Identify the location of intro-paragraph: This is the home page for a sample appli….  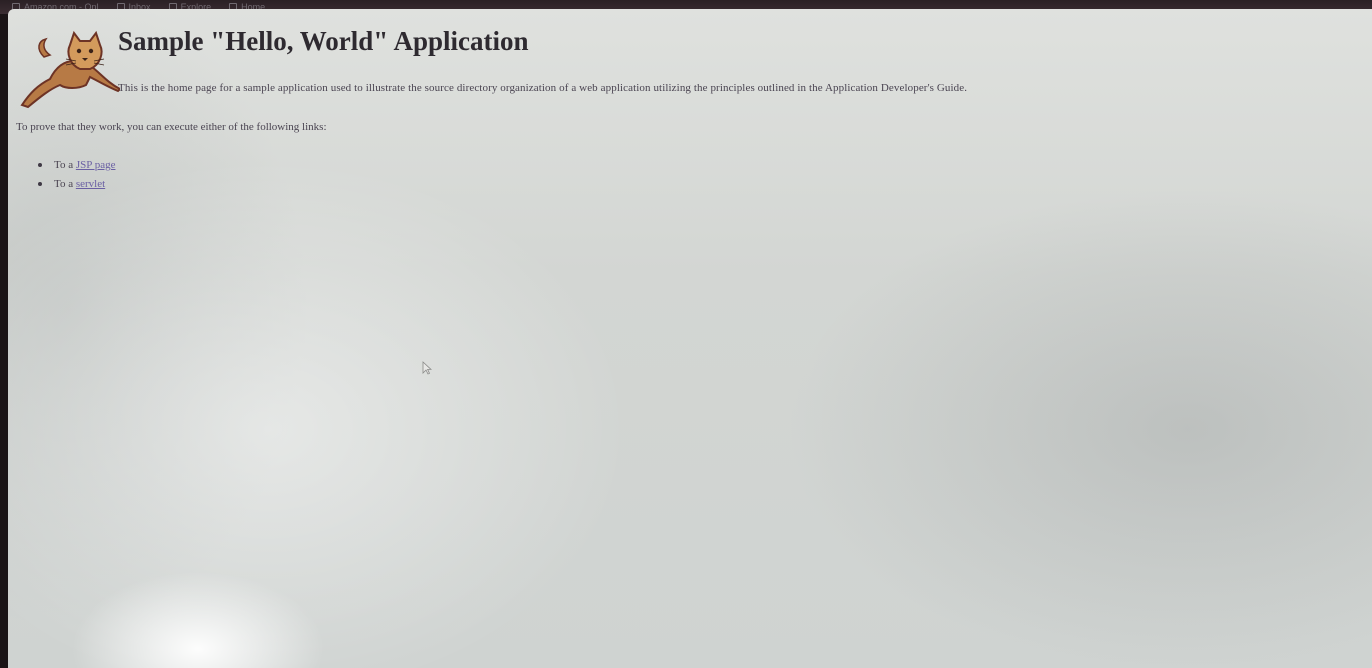
(543, 88).